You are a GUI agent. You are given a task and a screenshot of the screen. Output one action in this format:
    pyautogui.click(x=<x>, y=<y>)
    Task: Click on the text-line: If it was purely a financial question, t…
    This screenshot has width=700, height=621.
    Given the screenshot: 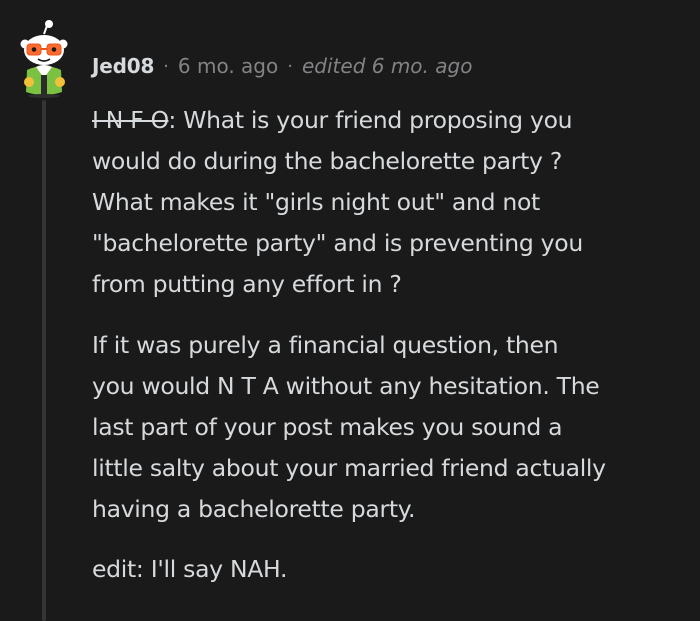 What is the action you would take?
    pyautogui.click(x=325, y=345)
    